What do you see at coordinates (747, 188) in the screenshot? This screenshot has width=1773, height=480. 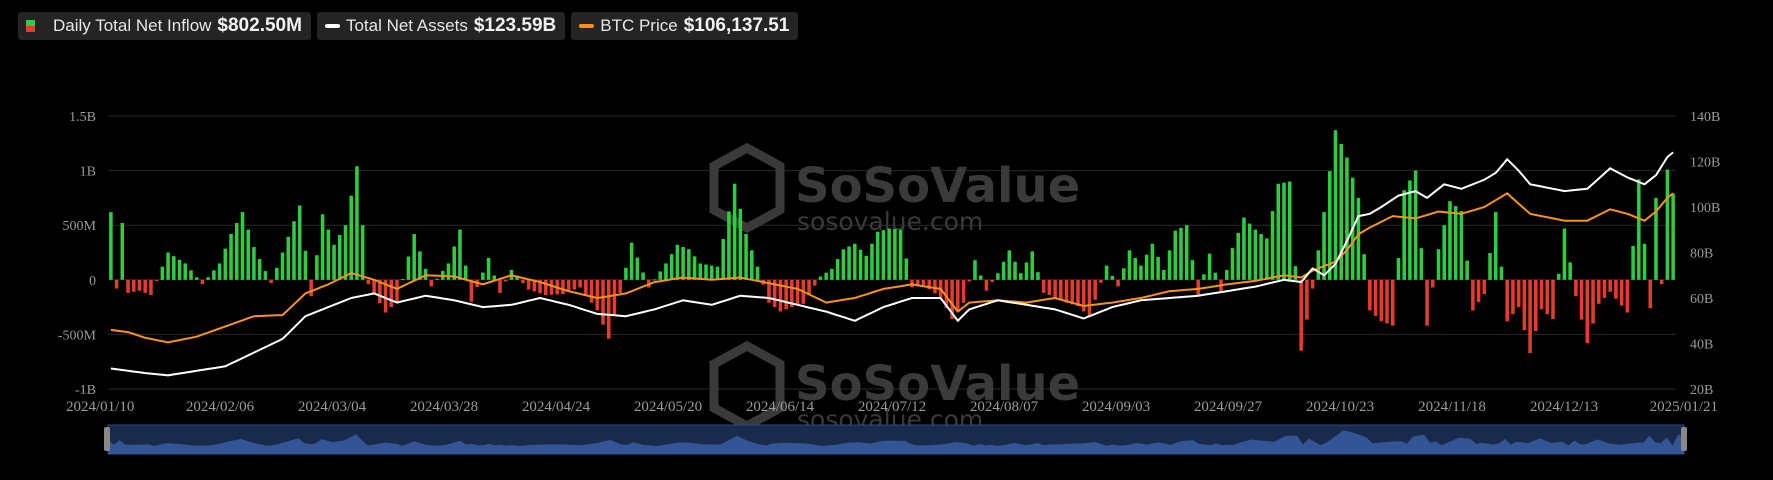 I see `sosovalue-logo-icon` at bounding box center [747, 188].